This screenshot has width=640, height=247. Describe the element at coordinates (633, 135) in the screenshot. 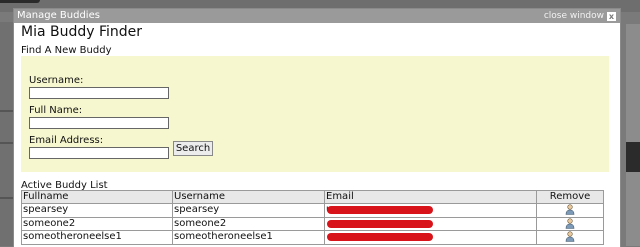

I see `background-right-strip` at that location.